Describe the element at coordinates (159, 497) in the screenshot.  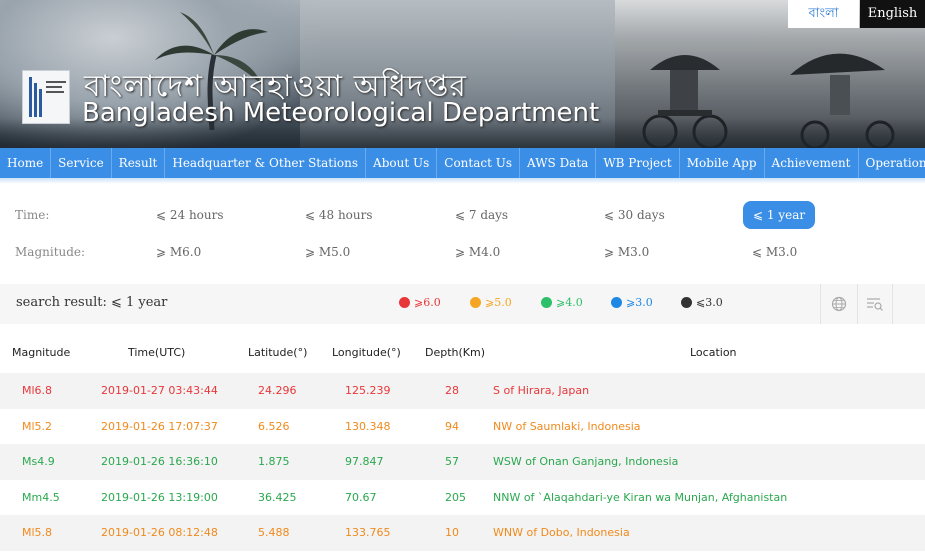
I see `cell-time: 2019-01-26 13:19:00` at that location.